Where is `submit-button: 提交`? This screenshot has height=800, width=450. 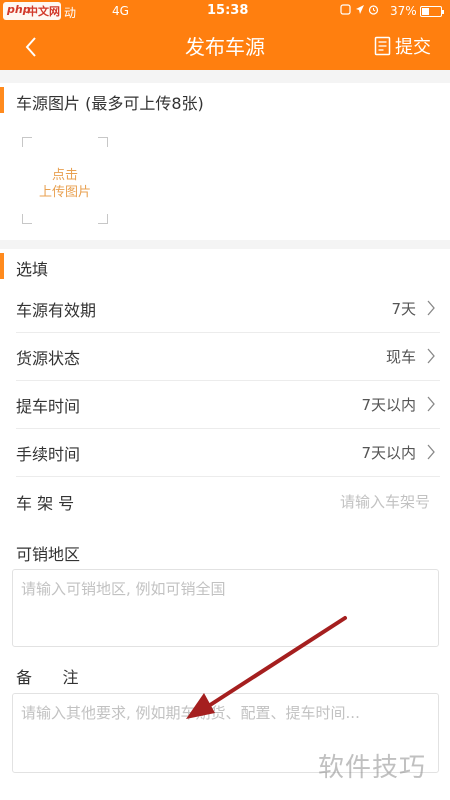 submit-button: 提交 is located at coordinates (402, 46).